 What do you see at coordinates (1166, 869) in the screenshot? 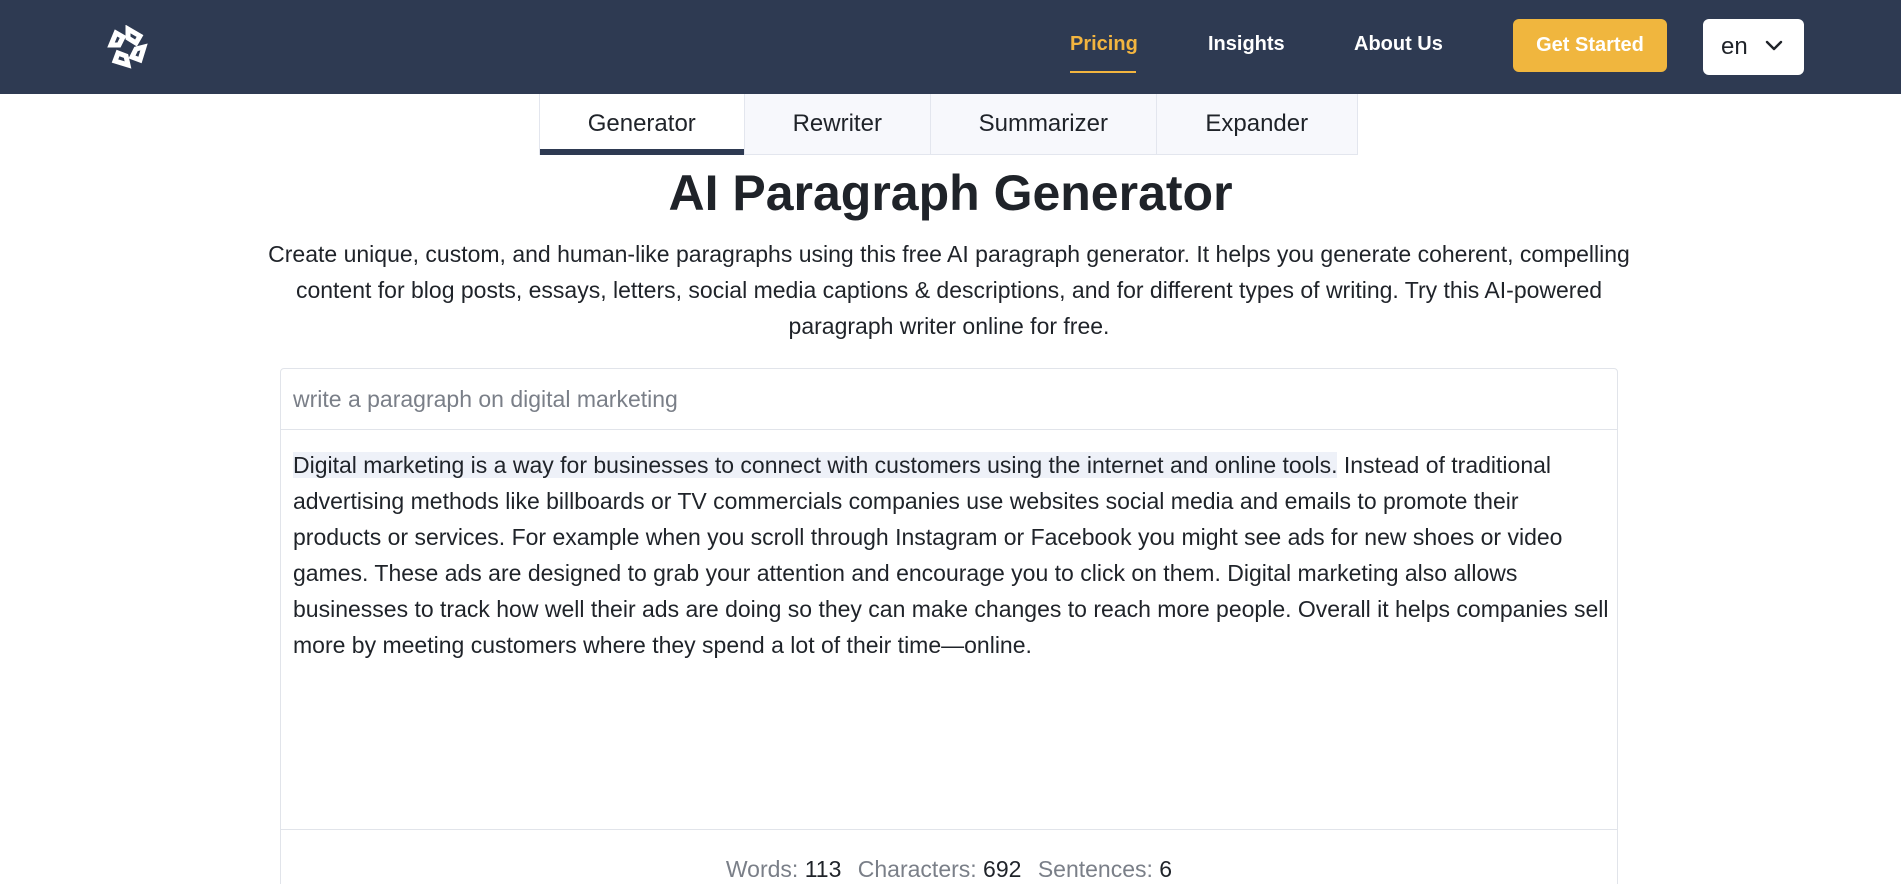
I see `sentences-count: 6` at bounding box center [1166, 869].